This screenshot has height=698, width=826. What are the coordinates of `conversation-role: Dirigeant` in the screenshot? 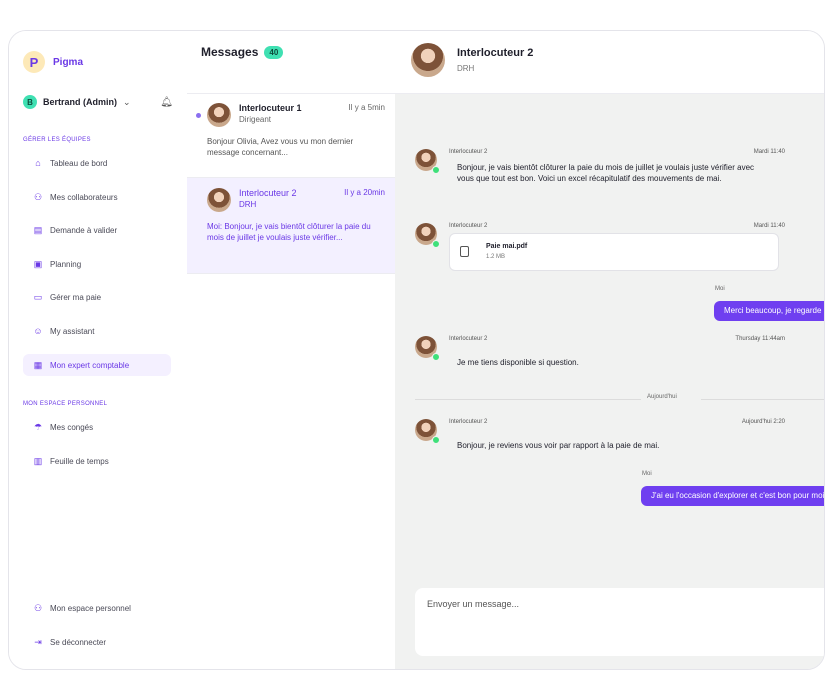 It's located at (255, 119).